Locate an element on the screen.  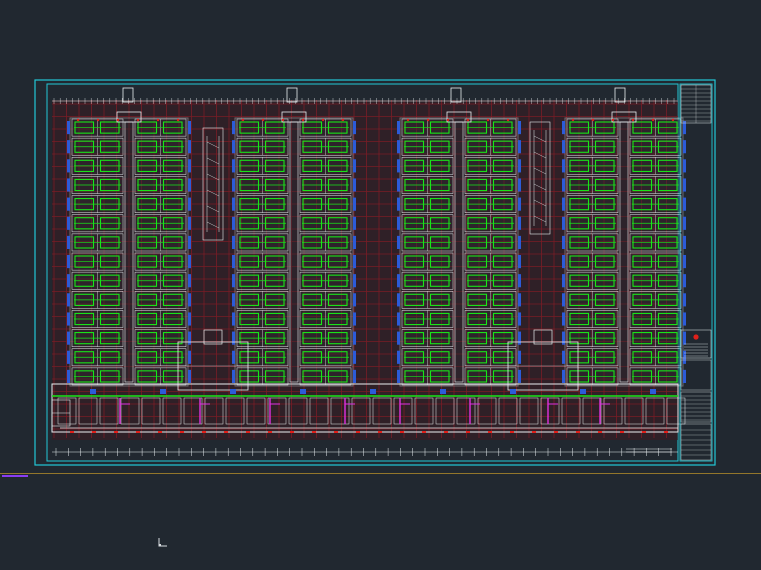
drawing-info-table is located at coordinates (696, 442).